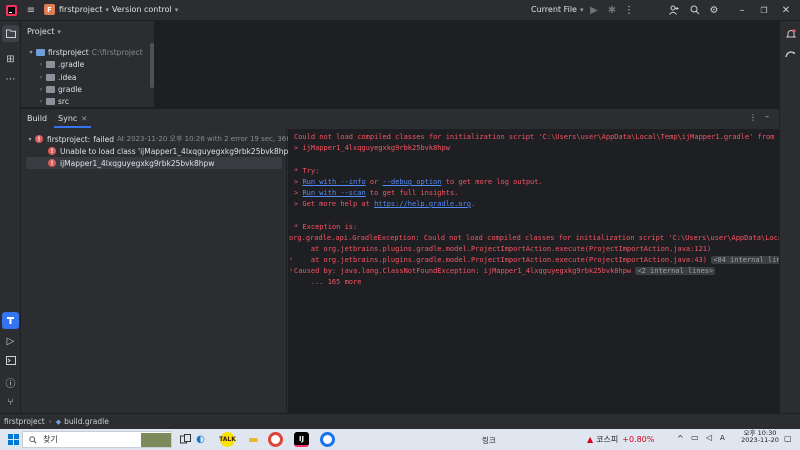 This screenshot has height=450, width=800. Describe the element at coordinates (31, 10) in the screenshot. I see `hamburger-menu-icon: ≡` at that location.